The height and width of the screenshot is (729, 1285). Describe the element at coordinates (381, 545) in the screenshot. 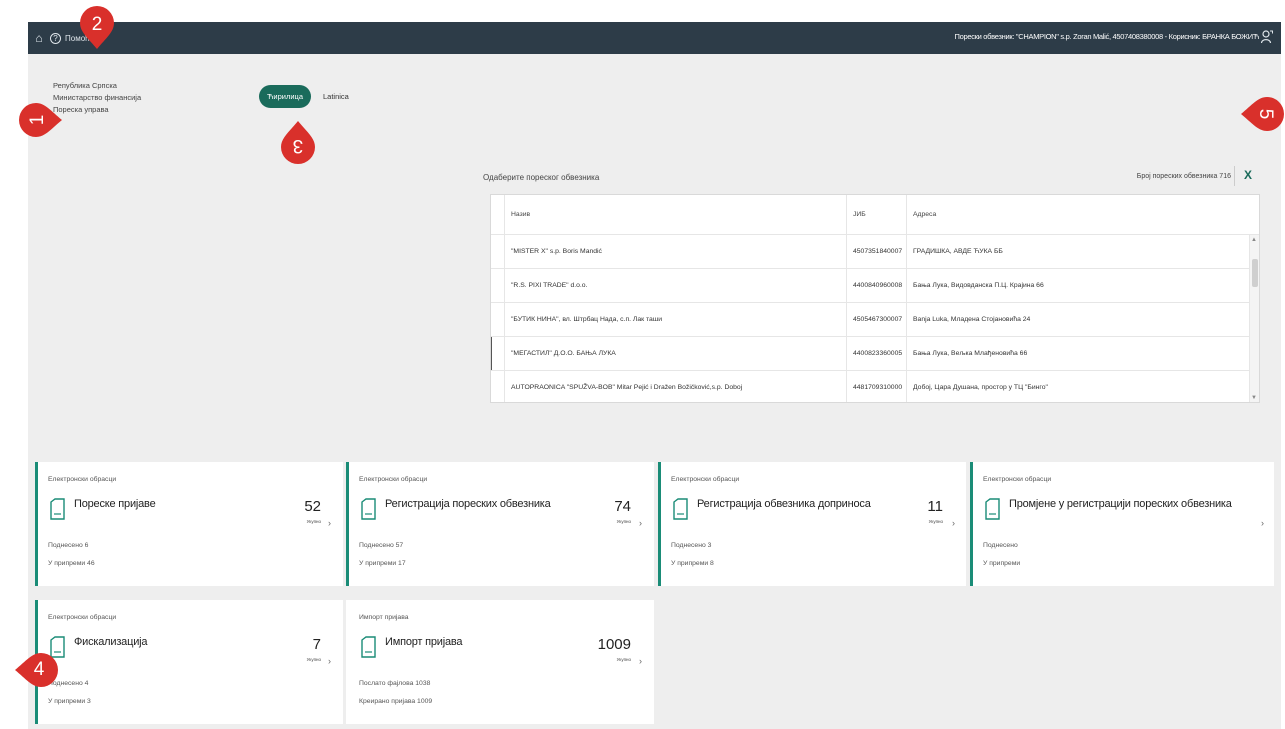

I see `card-submitted: Поднесено 57` at that location.